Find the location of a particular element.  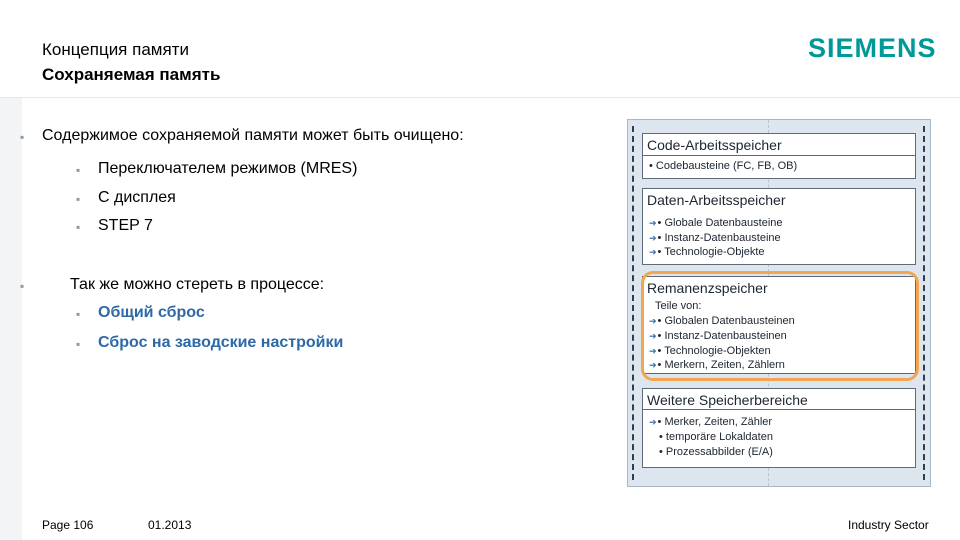

sub-bullet-text: С дисплея is located at coordinates (137, 197).